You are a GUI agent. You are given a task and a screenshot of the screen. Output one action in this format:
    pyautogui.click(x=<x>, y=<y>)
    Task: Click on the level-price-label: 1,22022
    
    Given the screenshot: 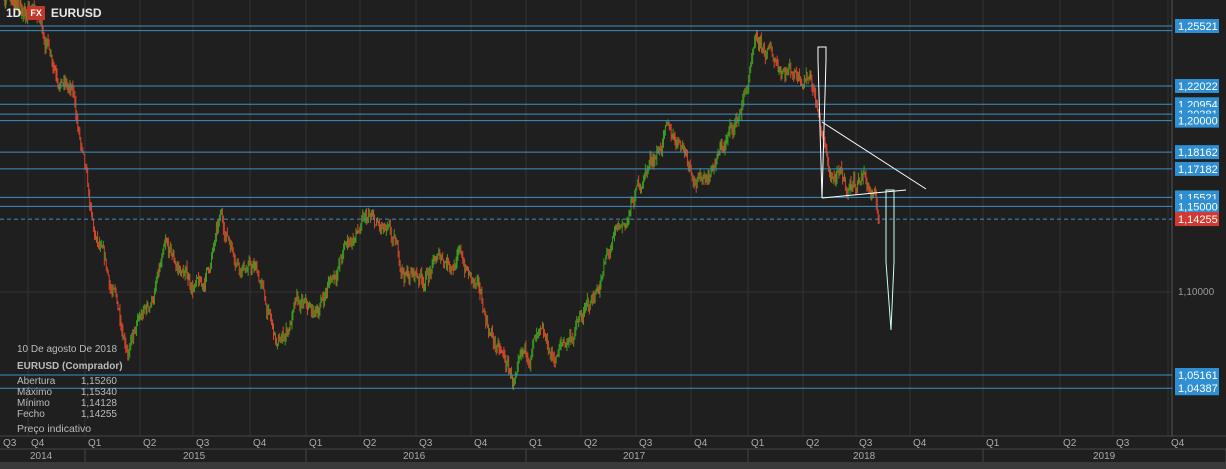 What is the action you would take?
    pyautogui.click(x=1198, y=87)
    